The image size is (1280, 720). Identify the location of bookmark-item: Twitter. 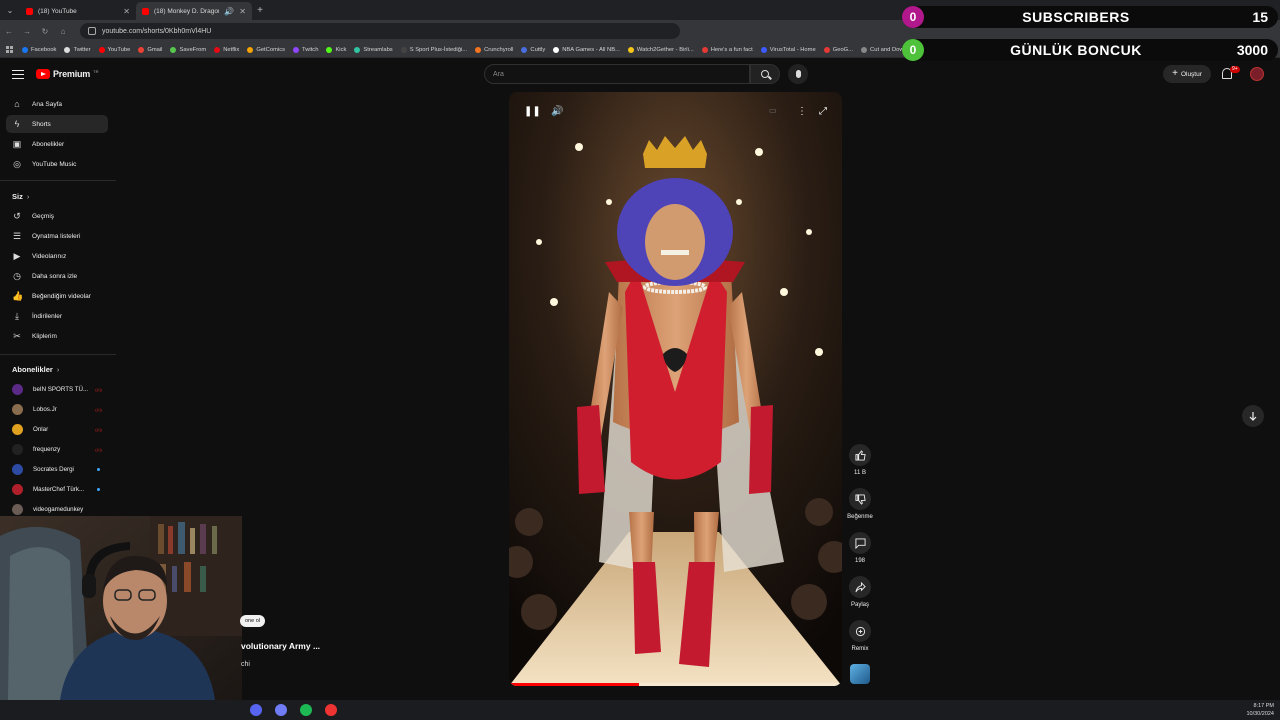
(77, 49).